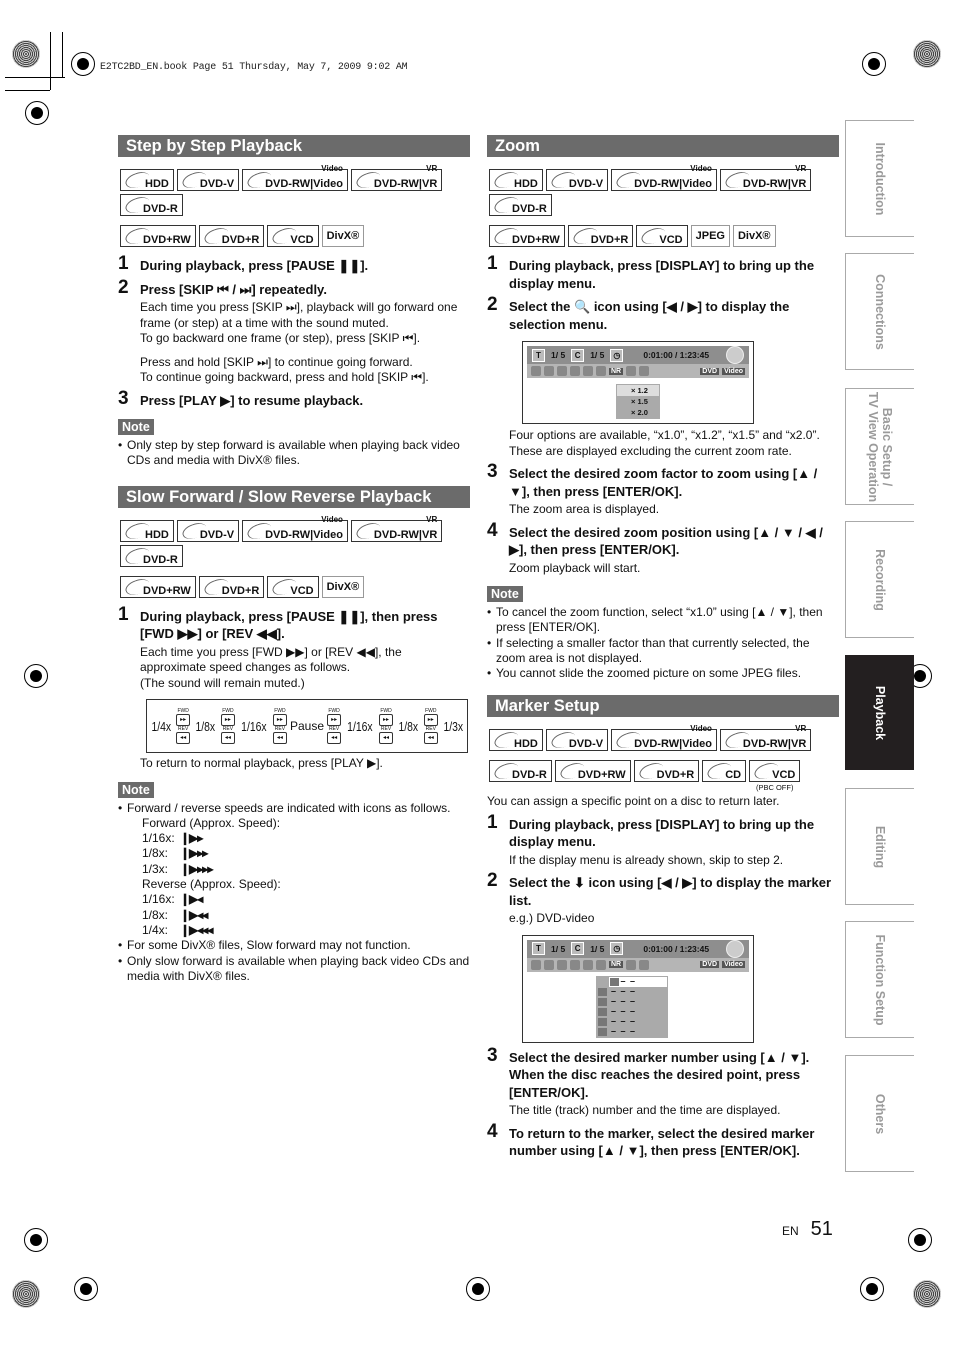 The image size is (954, 1351). Describe the element at coordinates (879, 178) in the screenshot. I see `tab-introduction: Introduction` at that location.